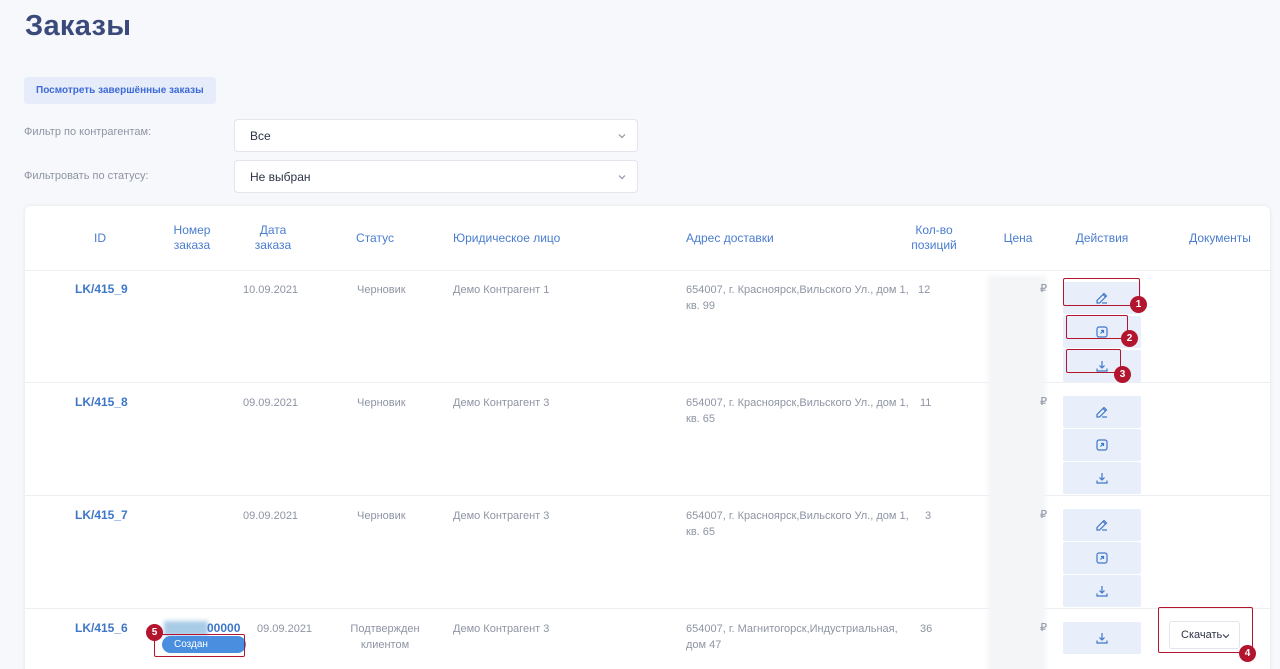 The image size is (1280, 669). I want to click on positions-count: 12, so click(924, 290).